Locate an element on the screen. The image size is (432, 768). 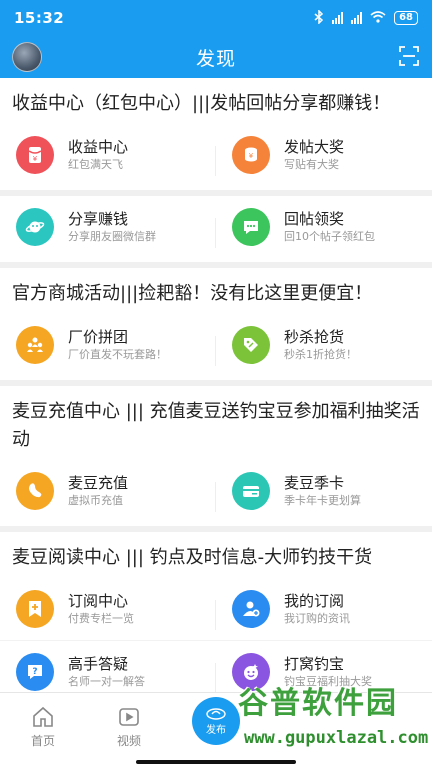
item-subtitle: 季卡年卡更划算 is located at coordinates (322, 500).